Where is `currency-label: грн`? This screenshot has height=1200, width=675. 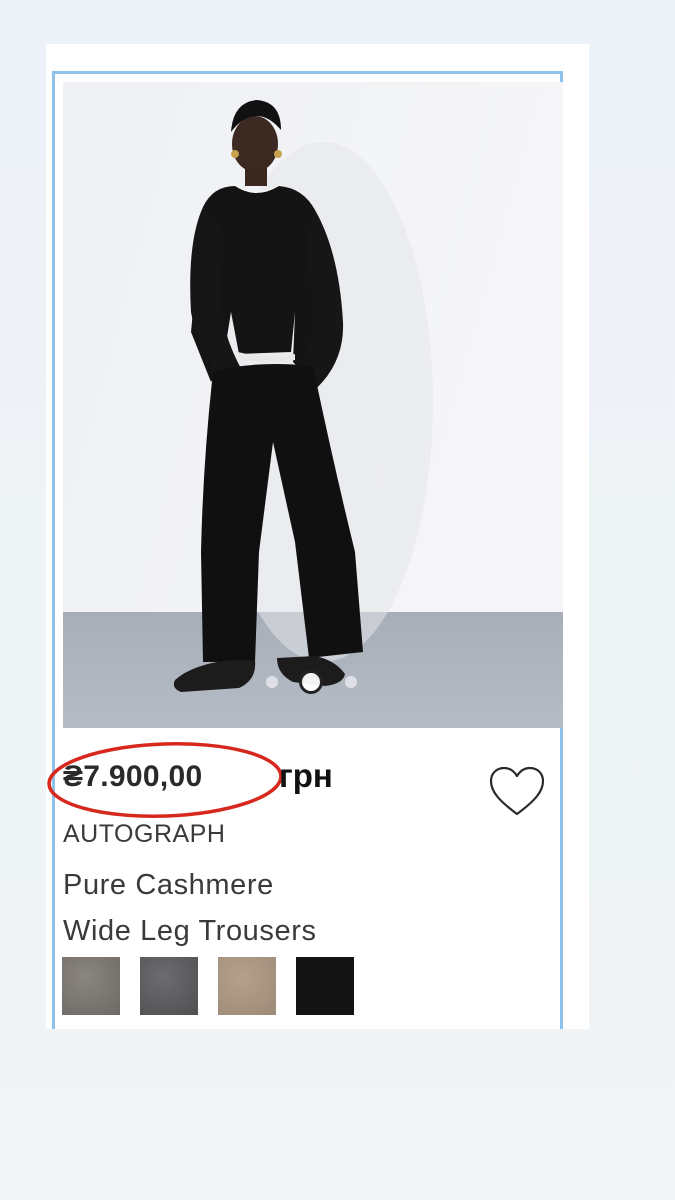
currency-label: грн is located at coordinates (306, 775).